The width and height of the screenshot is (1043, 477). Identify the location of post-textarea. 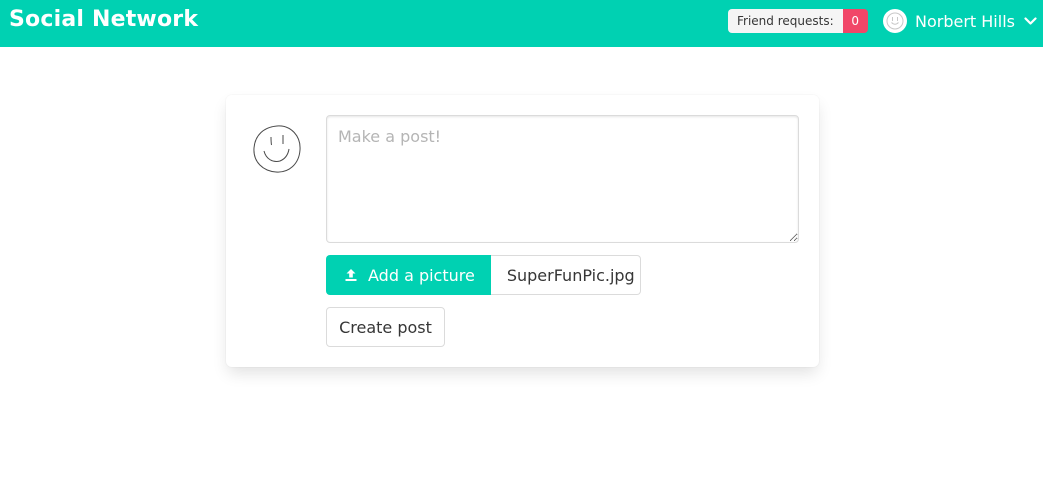
(562, 179).